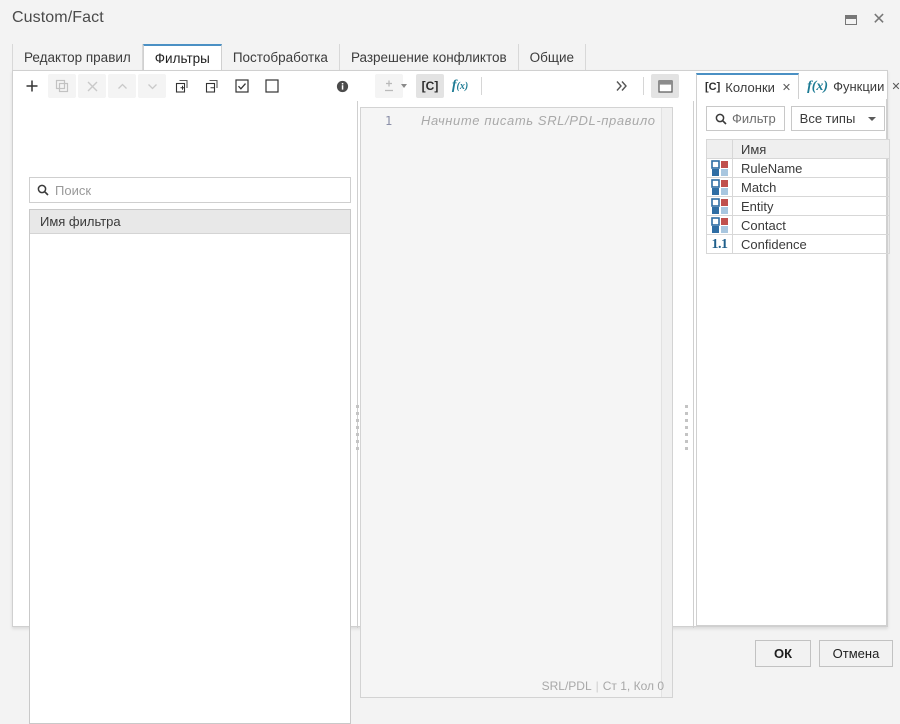 The image size is (900, 724). Describe the element at coordinates (357, 364) in the screenshot. I see `splitter-line-left` at that location.